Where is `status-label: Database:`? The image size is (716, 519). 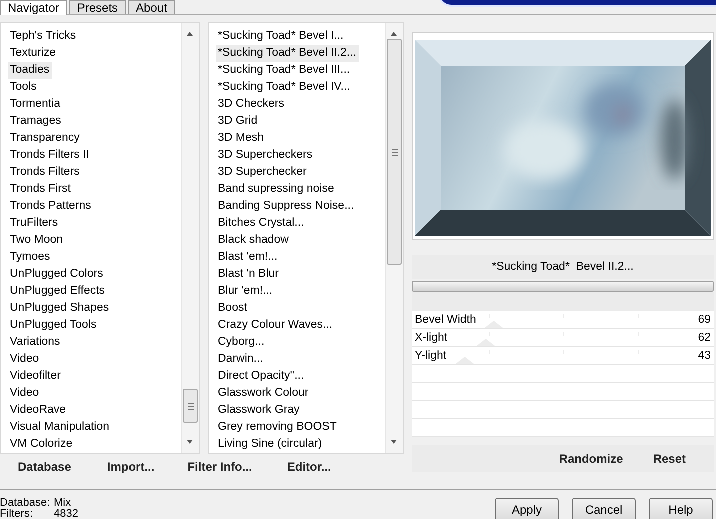
status-label: Database: is located at coordinates (26, 503).